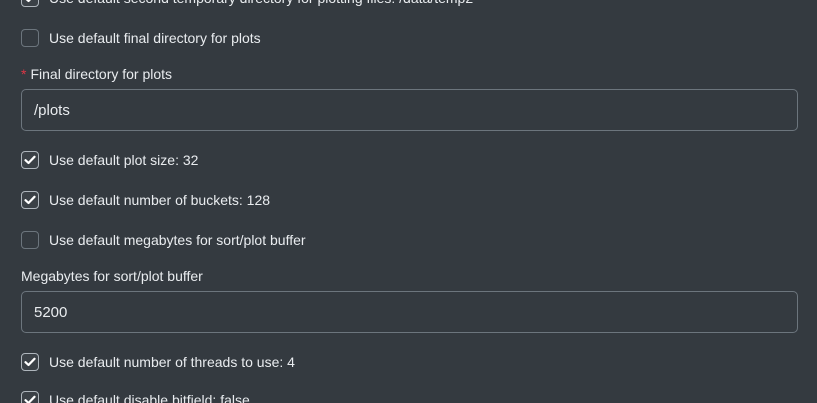 This screenshot has width=817, height=403. I want to click on checkbox-label: Use default number of threads to use: 4, so click(172, 362).